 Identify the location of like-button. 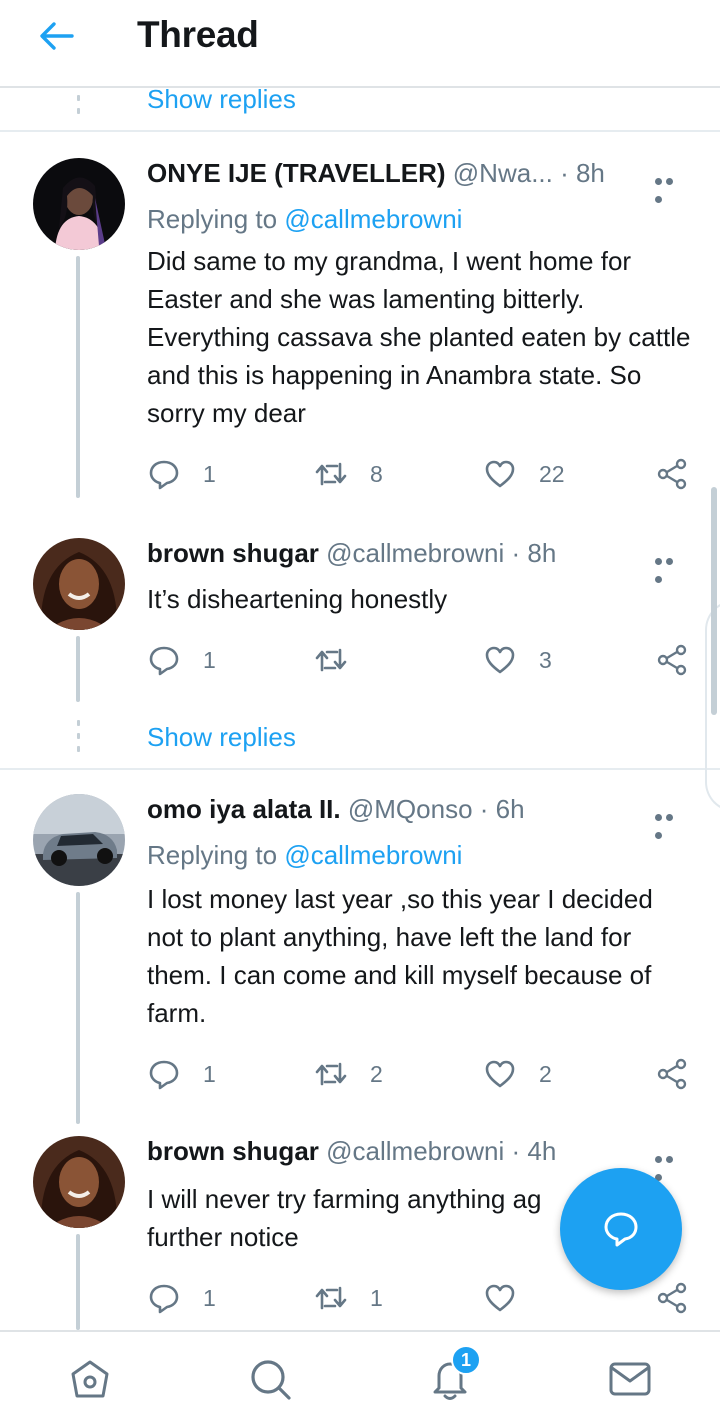
(511, 1298).